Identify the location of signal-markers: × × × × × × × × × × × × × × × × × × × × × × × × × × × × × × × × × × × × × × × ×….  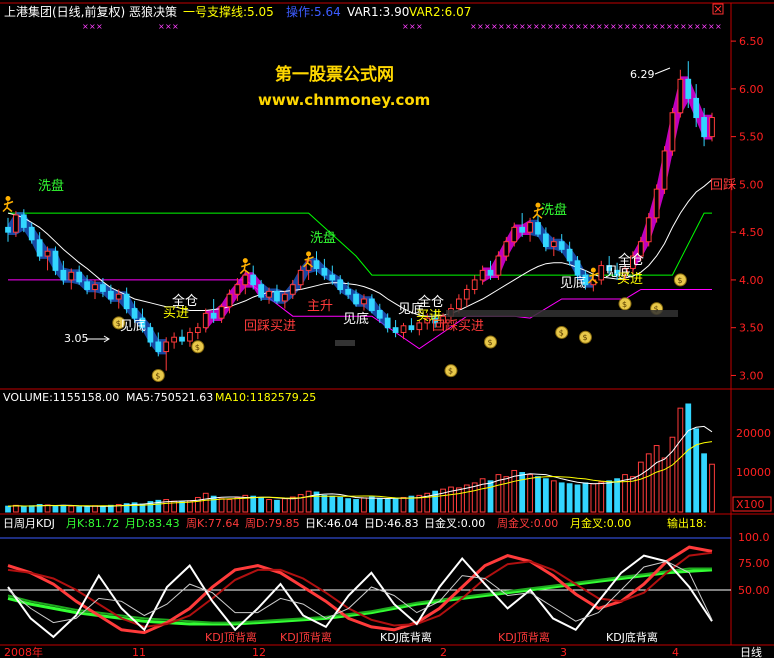
(402, 26).